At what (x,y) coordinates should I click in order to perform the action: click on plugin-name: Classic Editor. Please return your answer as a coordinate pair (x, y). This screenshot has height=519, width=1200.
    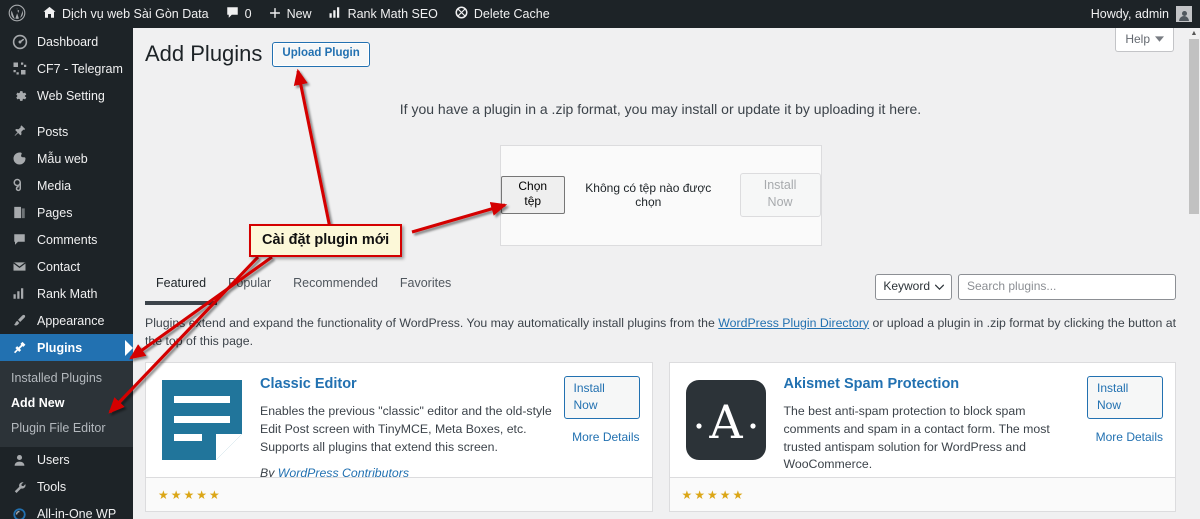
    Looking at the image, I should click on (410, 384).